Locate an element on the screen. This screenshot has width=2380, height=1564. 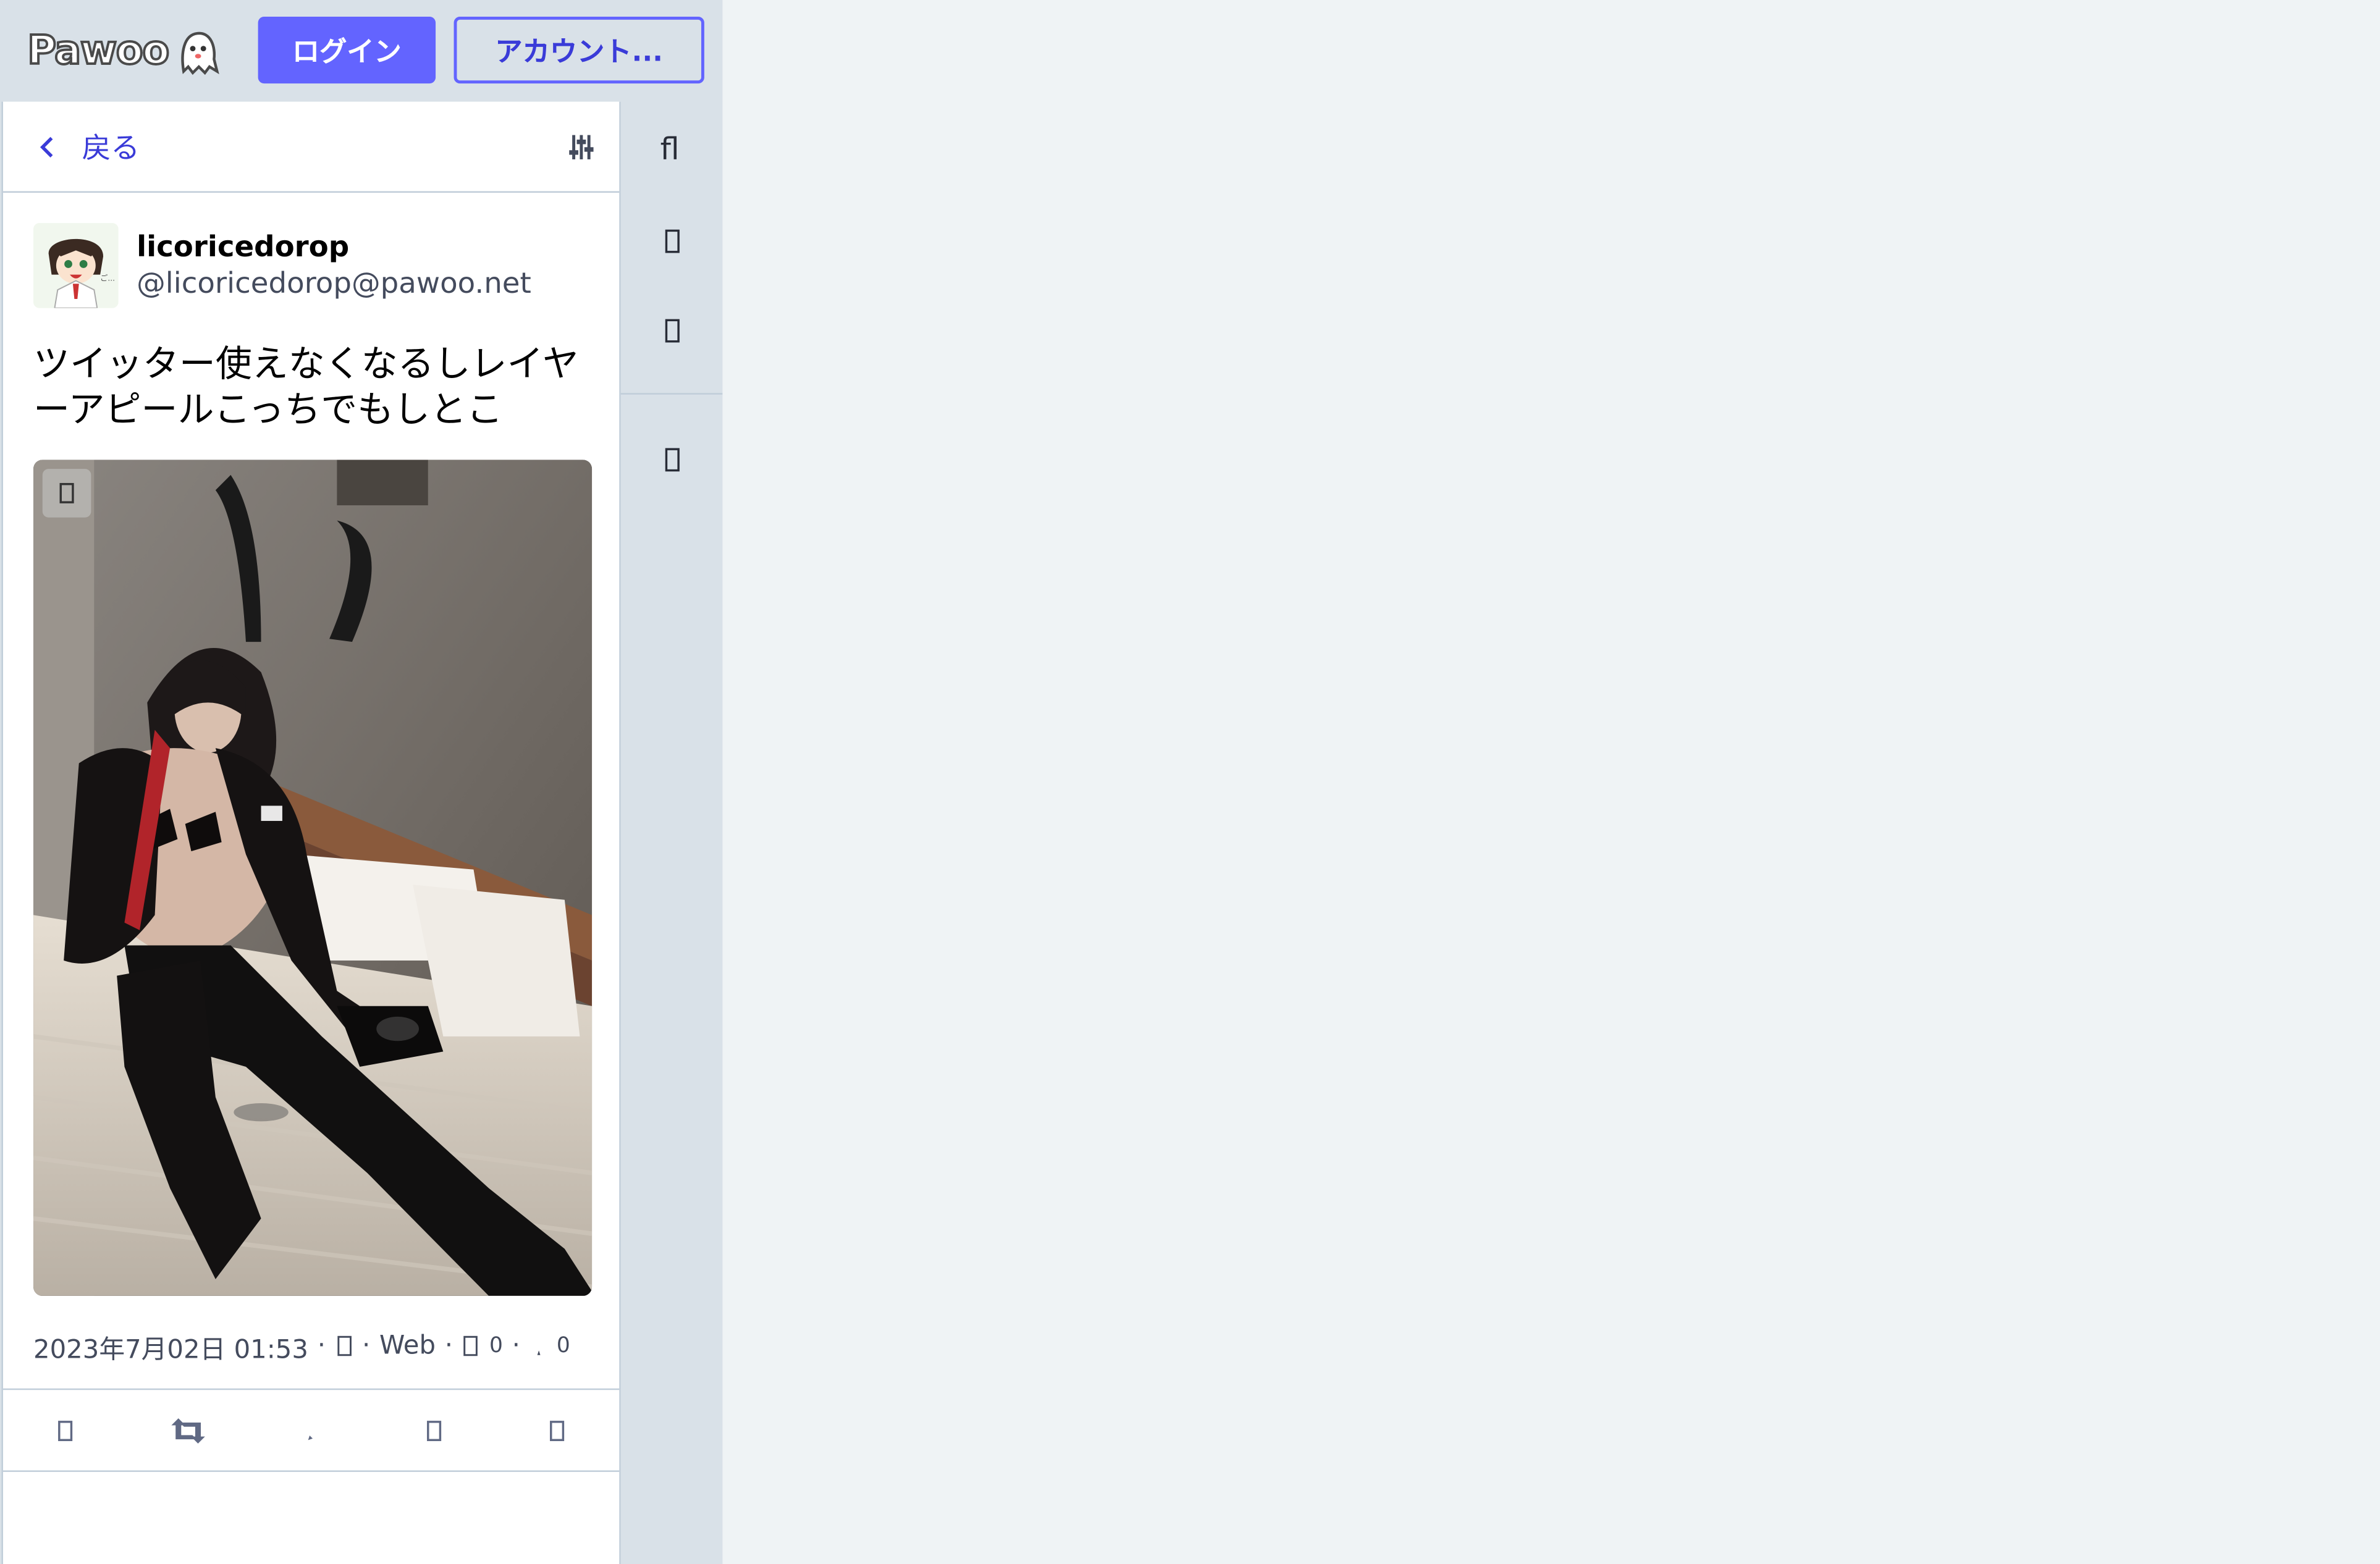
nav-settings-link is located at coordinates (672, 459).